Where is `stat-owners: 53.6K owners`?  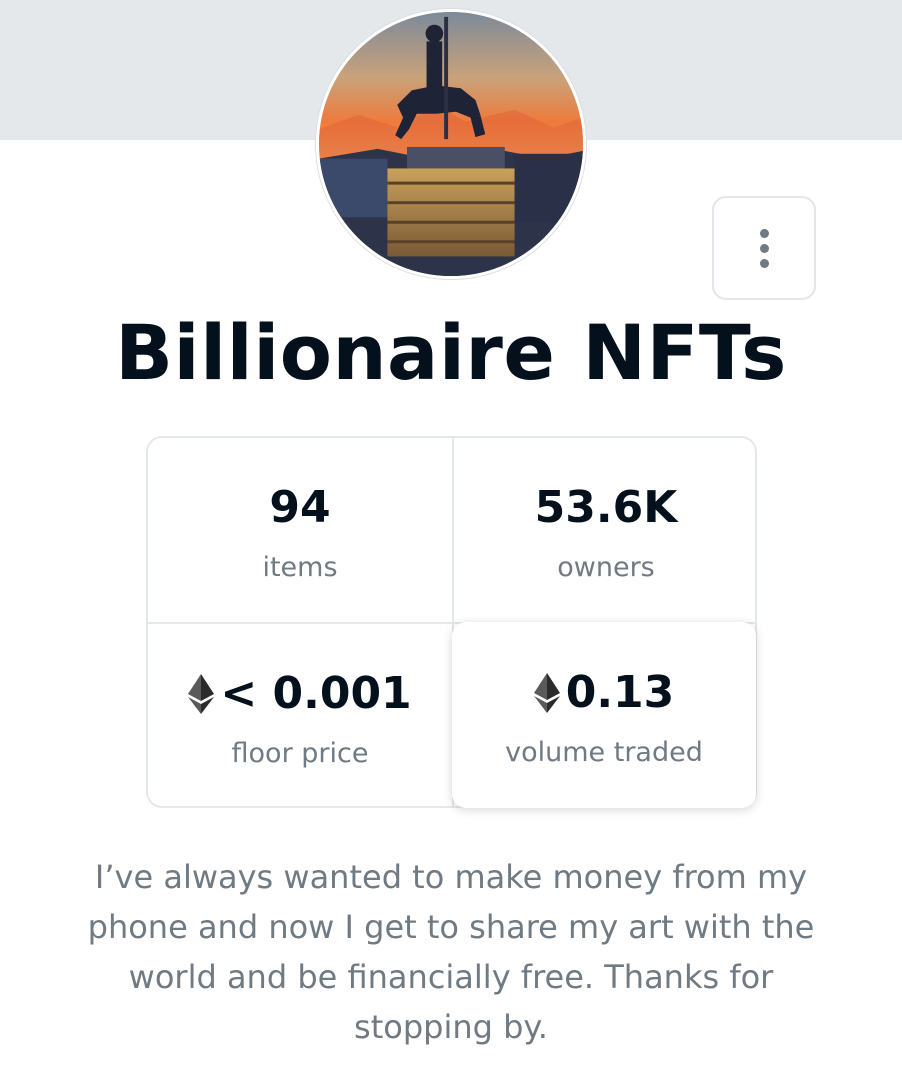
stat-owners: 53.6K owners is located at coordinates (606, 530).